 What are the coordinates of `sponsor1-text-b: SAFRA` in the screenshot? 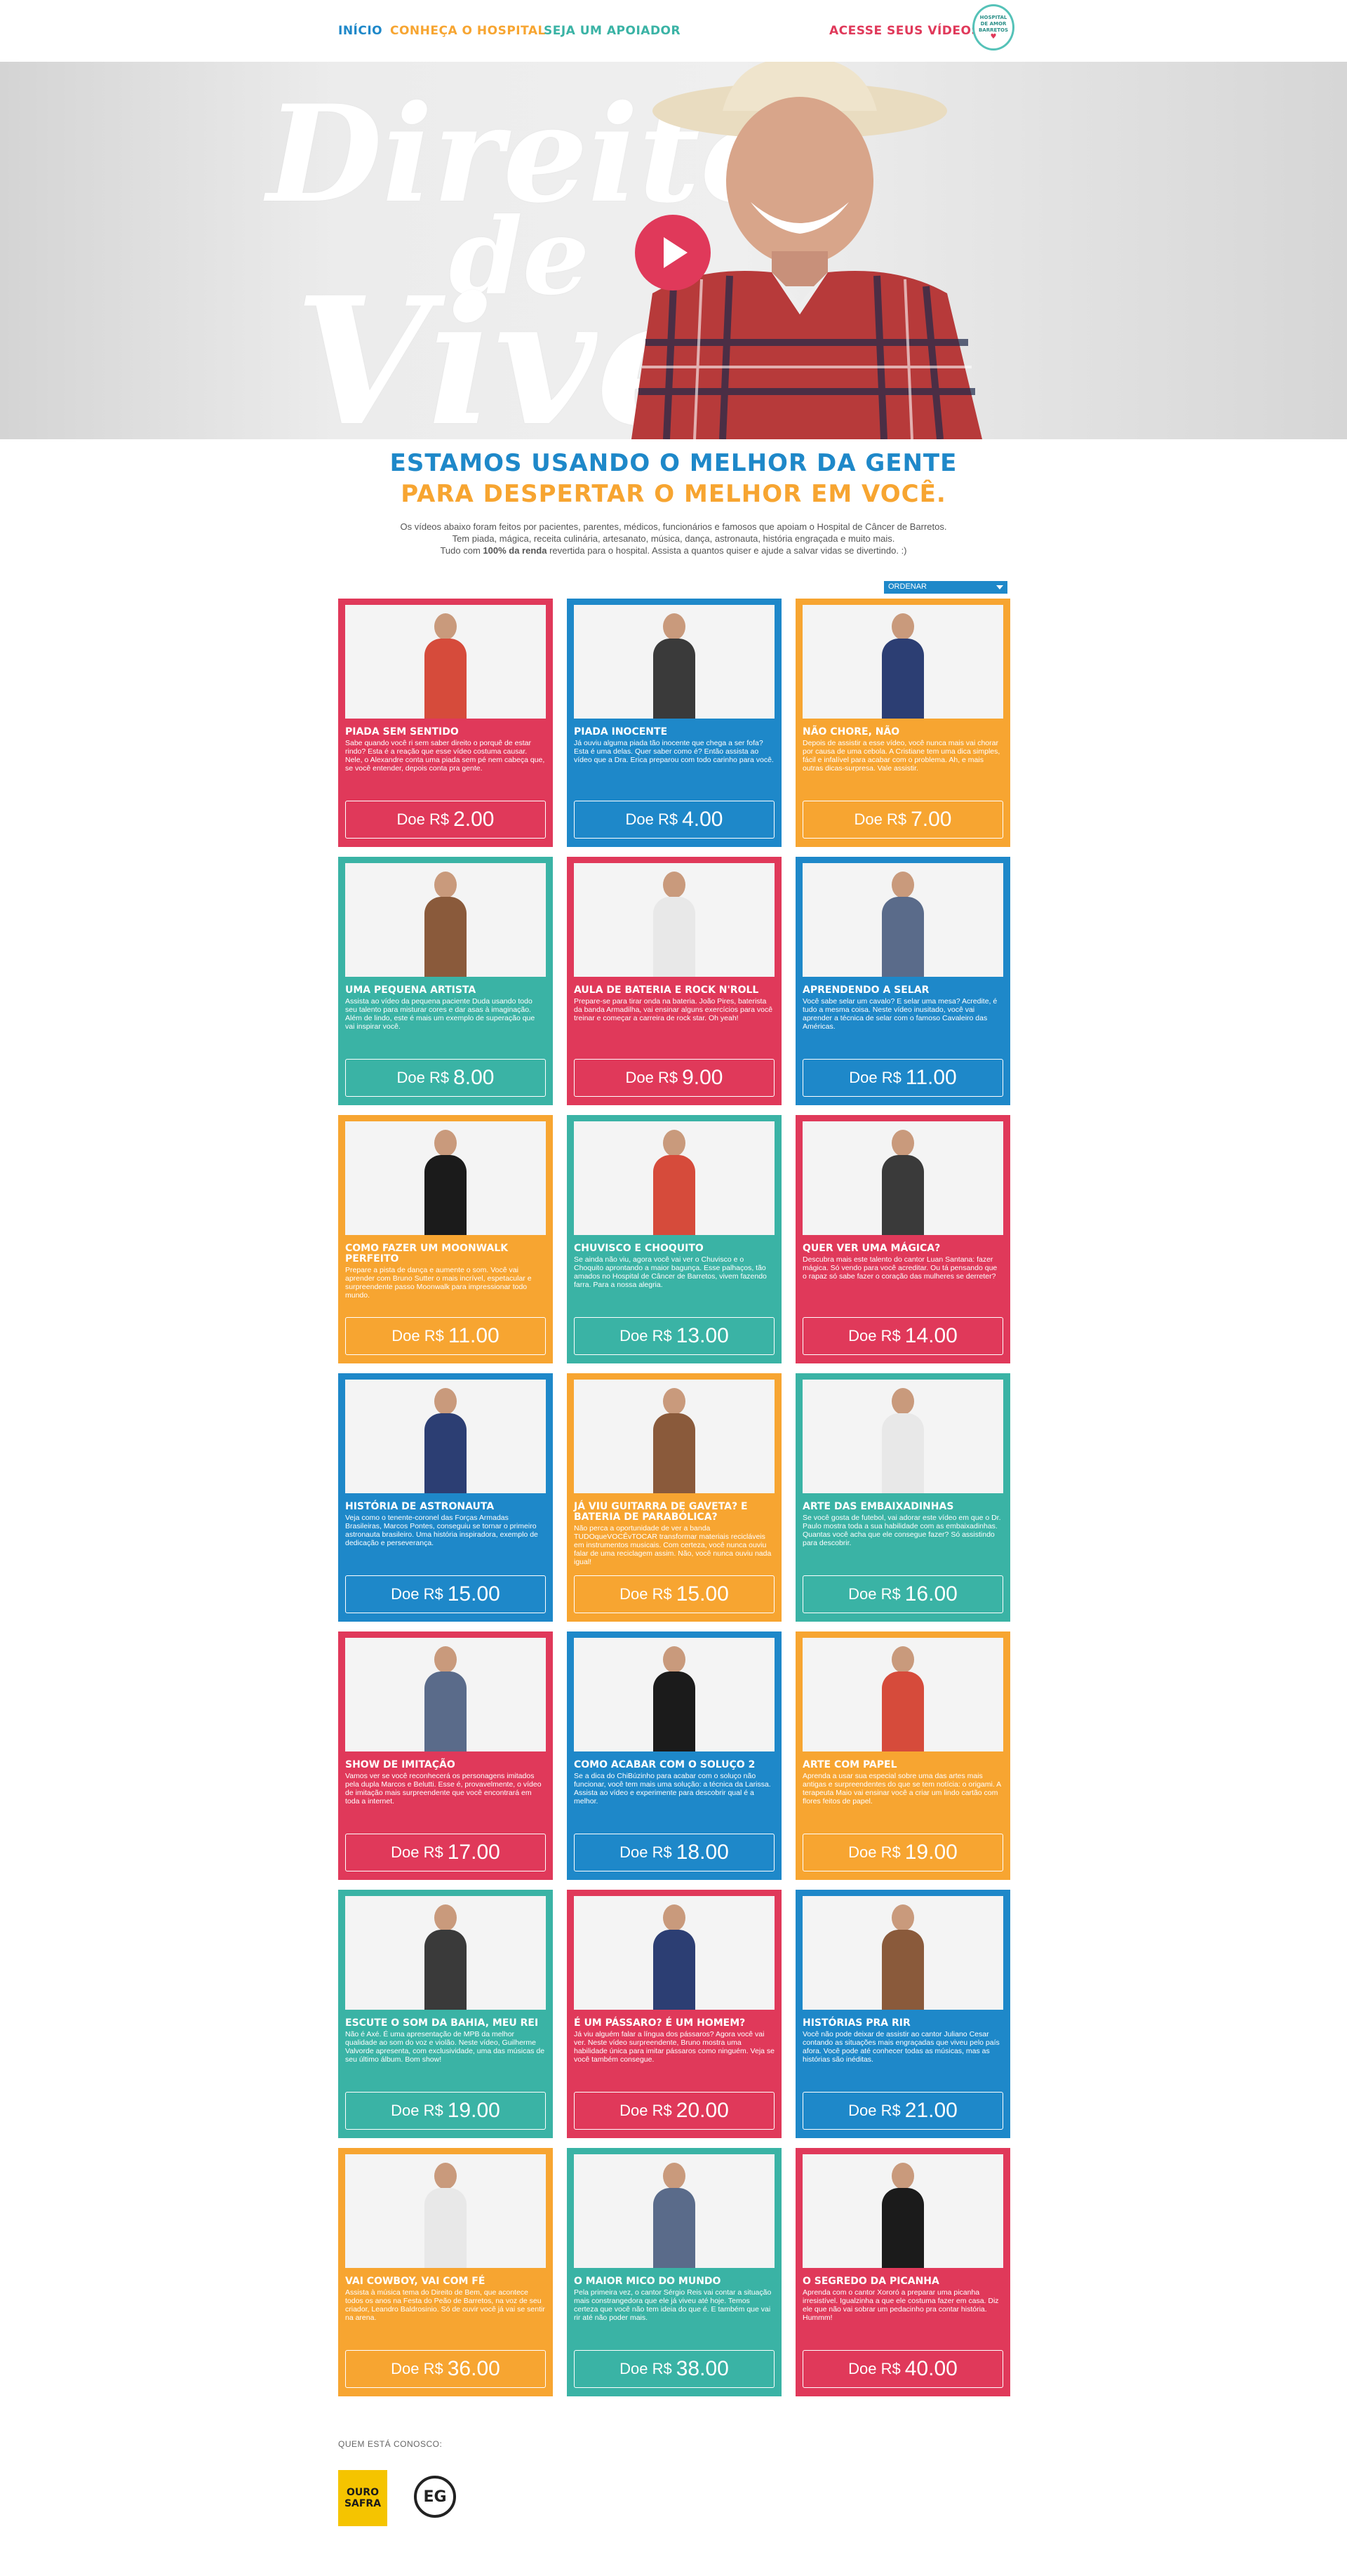 It's located at (363, 2503).